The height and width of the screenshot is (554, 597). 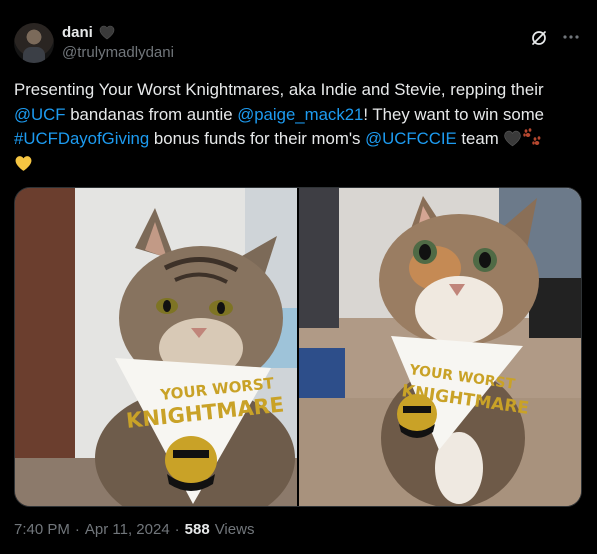 What do you see at coordinates (34, 55) in the screenshot?
I see `avatar-figure` at bounding box center [34, 55].